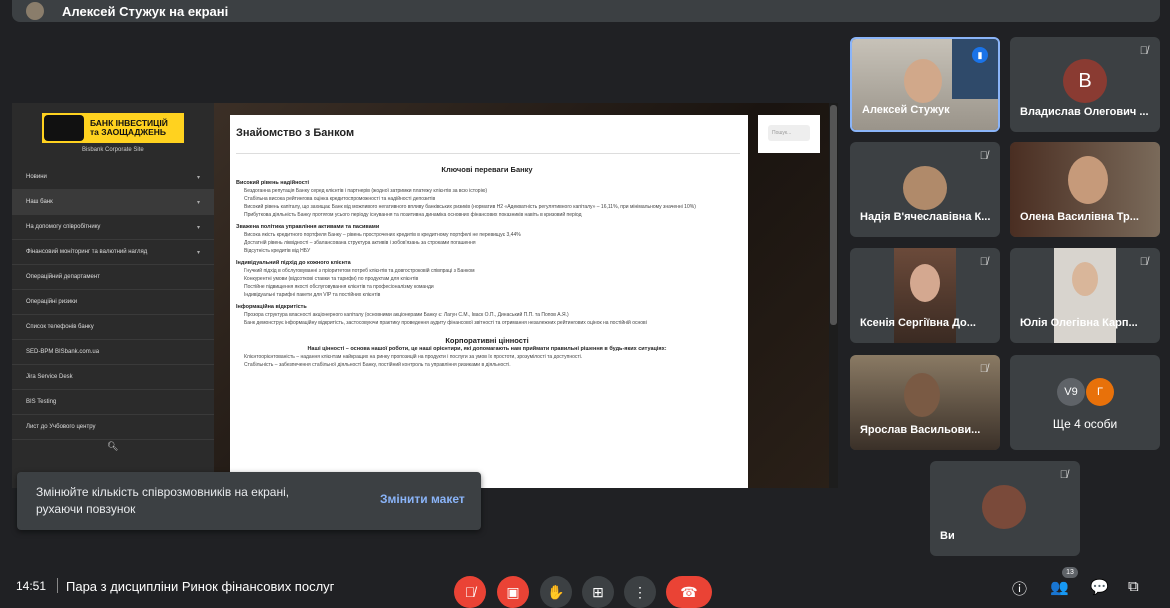 This screenshot has width=1170, height=608. Describe the element at coordinates (113, 377) in the screenshot. I see `menu-item: Jira Service Desk` at that location.